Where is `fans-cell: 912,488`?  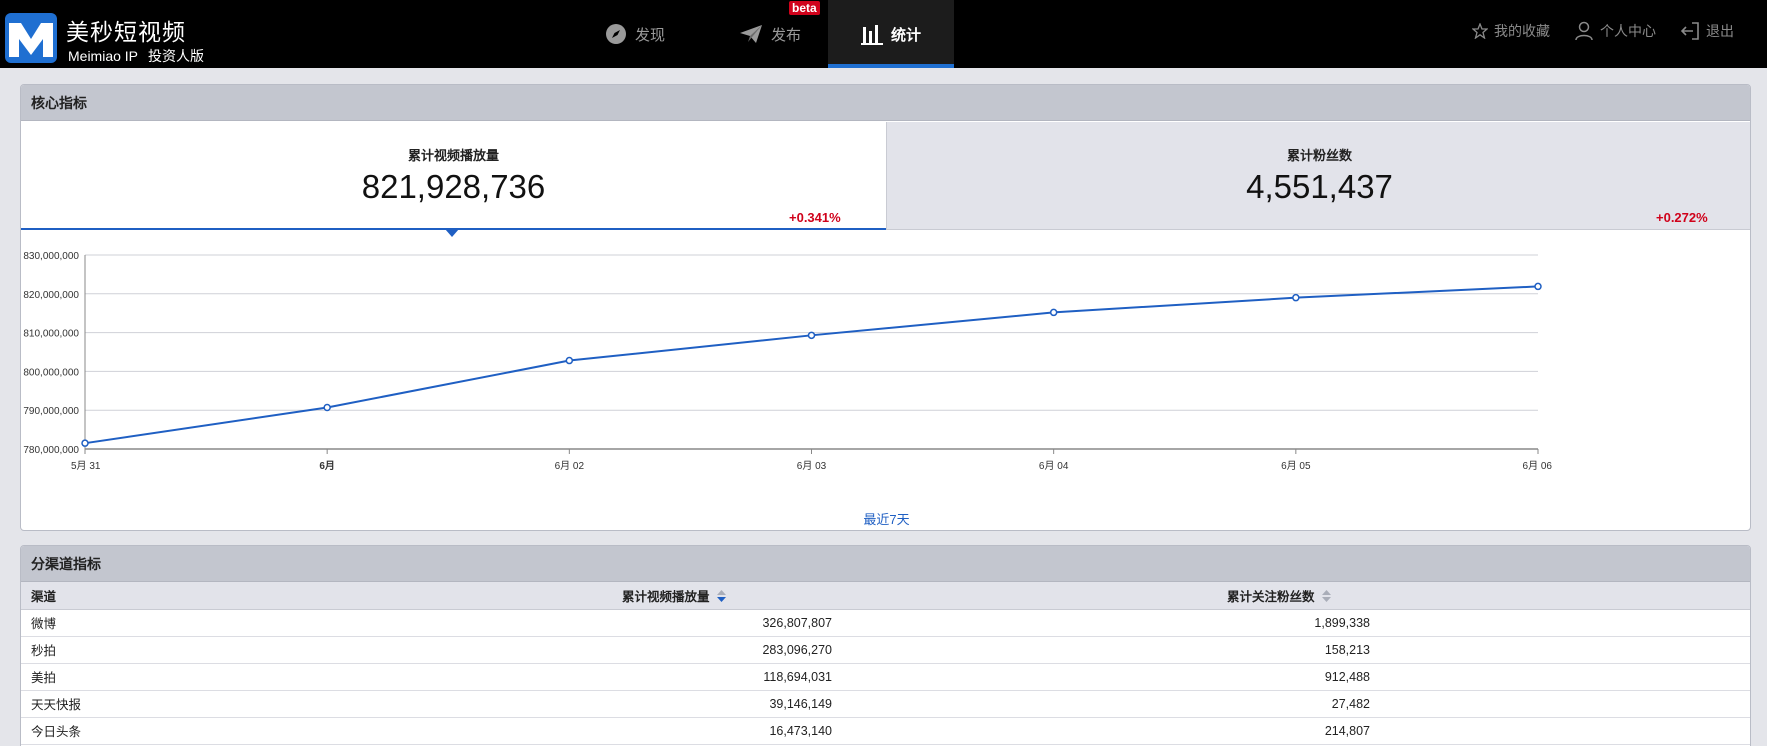 fans-cell: 912,488 is located at coordinates (1483, 677).